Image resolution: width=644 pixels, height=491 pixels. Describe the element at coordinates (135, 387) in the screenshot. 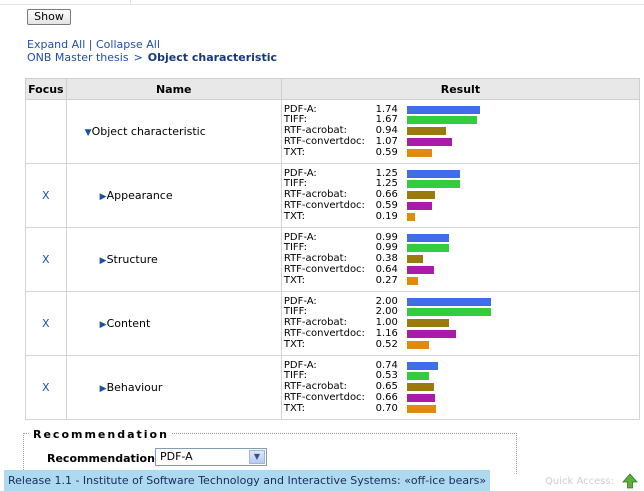

I see `criterion-name: Behaviour` at that location.